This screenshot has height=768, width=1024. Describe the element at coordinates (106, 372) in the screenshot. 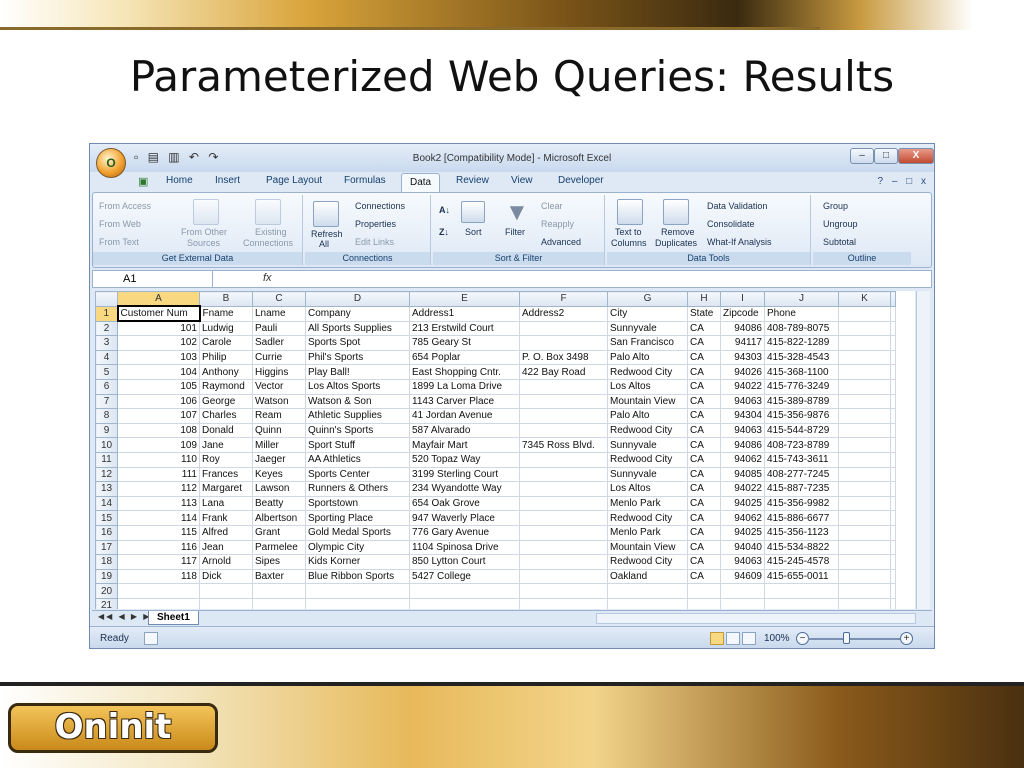

I see `row-header: 5` at that location.